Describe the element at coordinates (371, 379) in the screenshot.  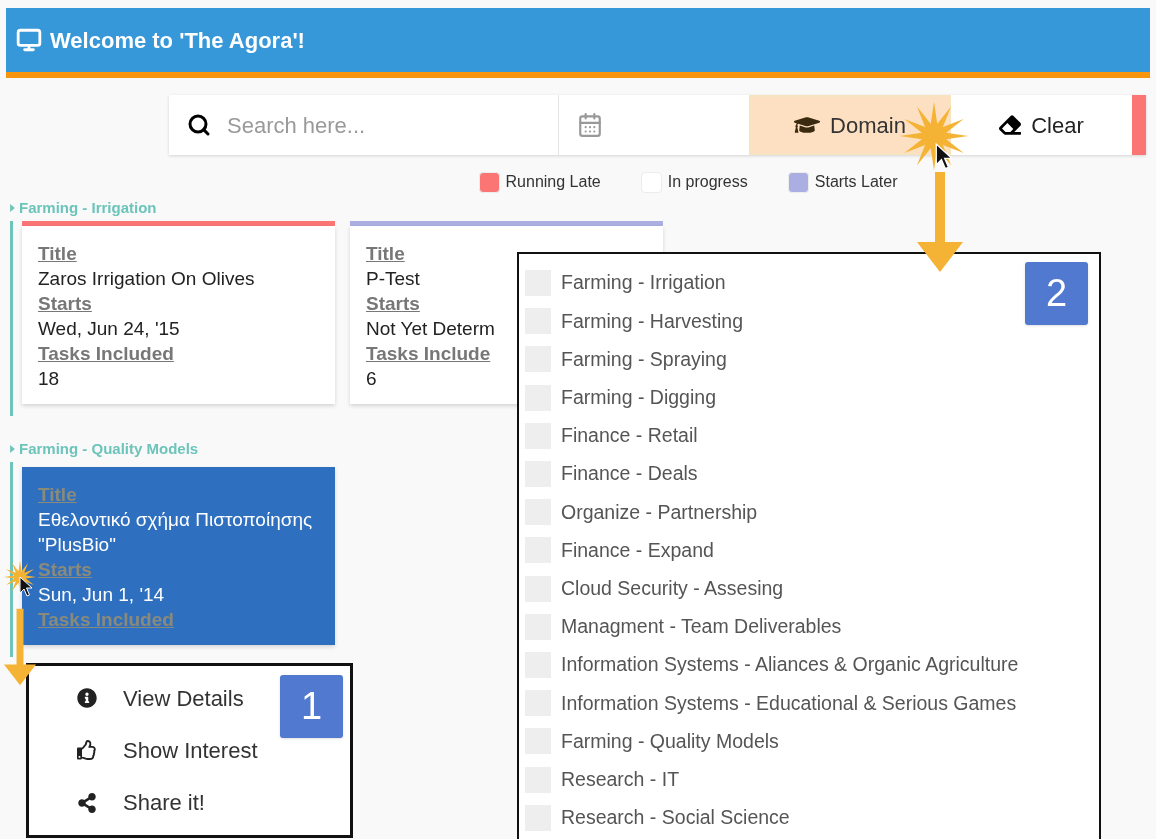
I see `field-value: 6` at that location.